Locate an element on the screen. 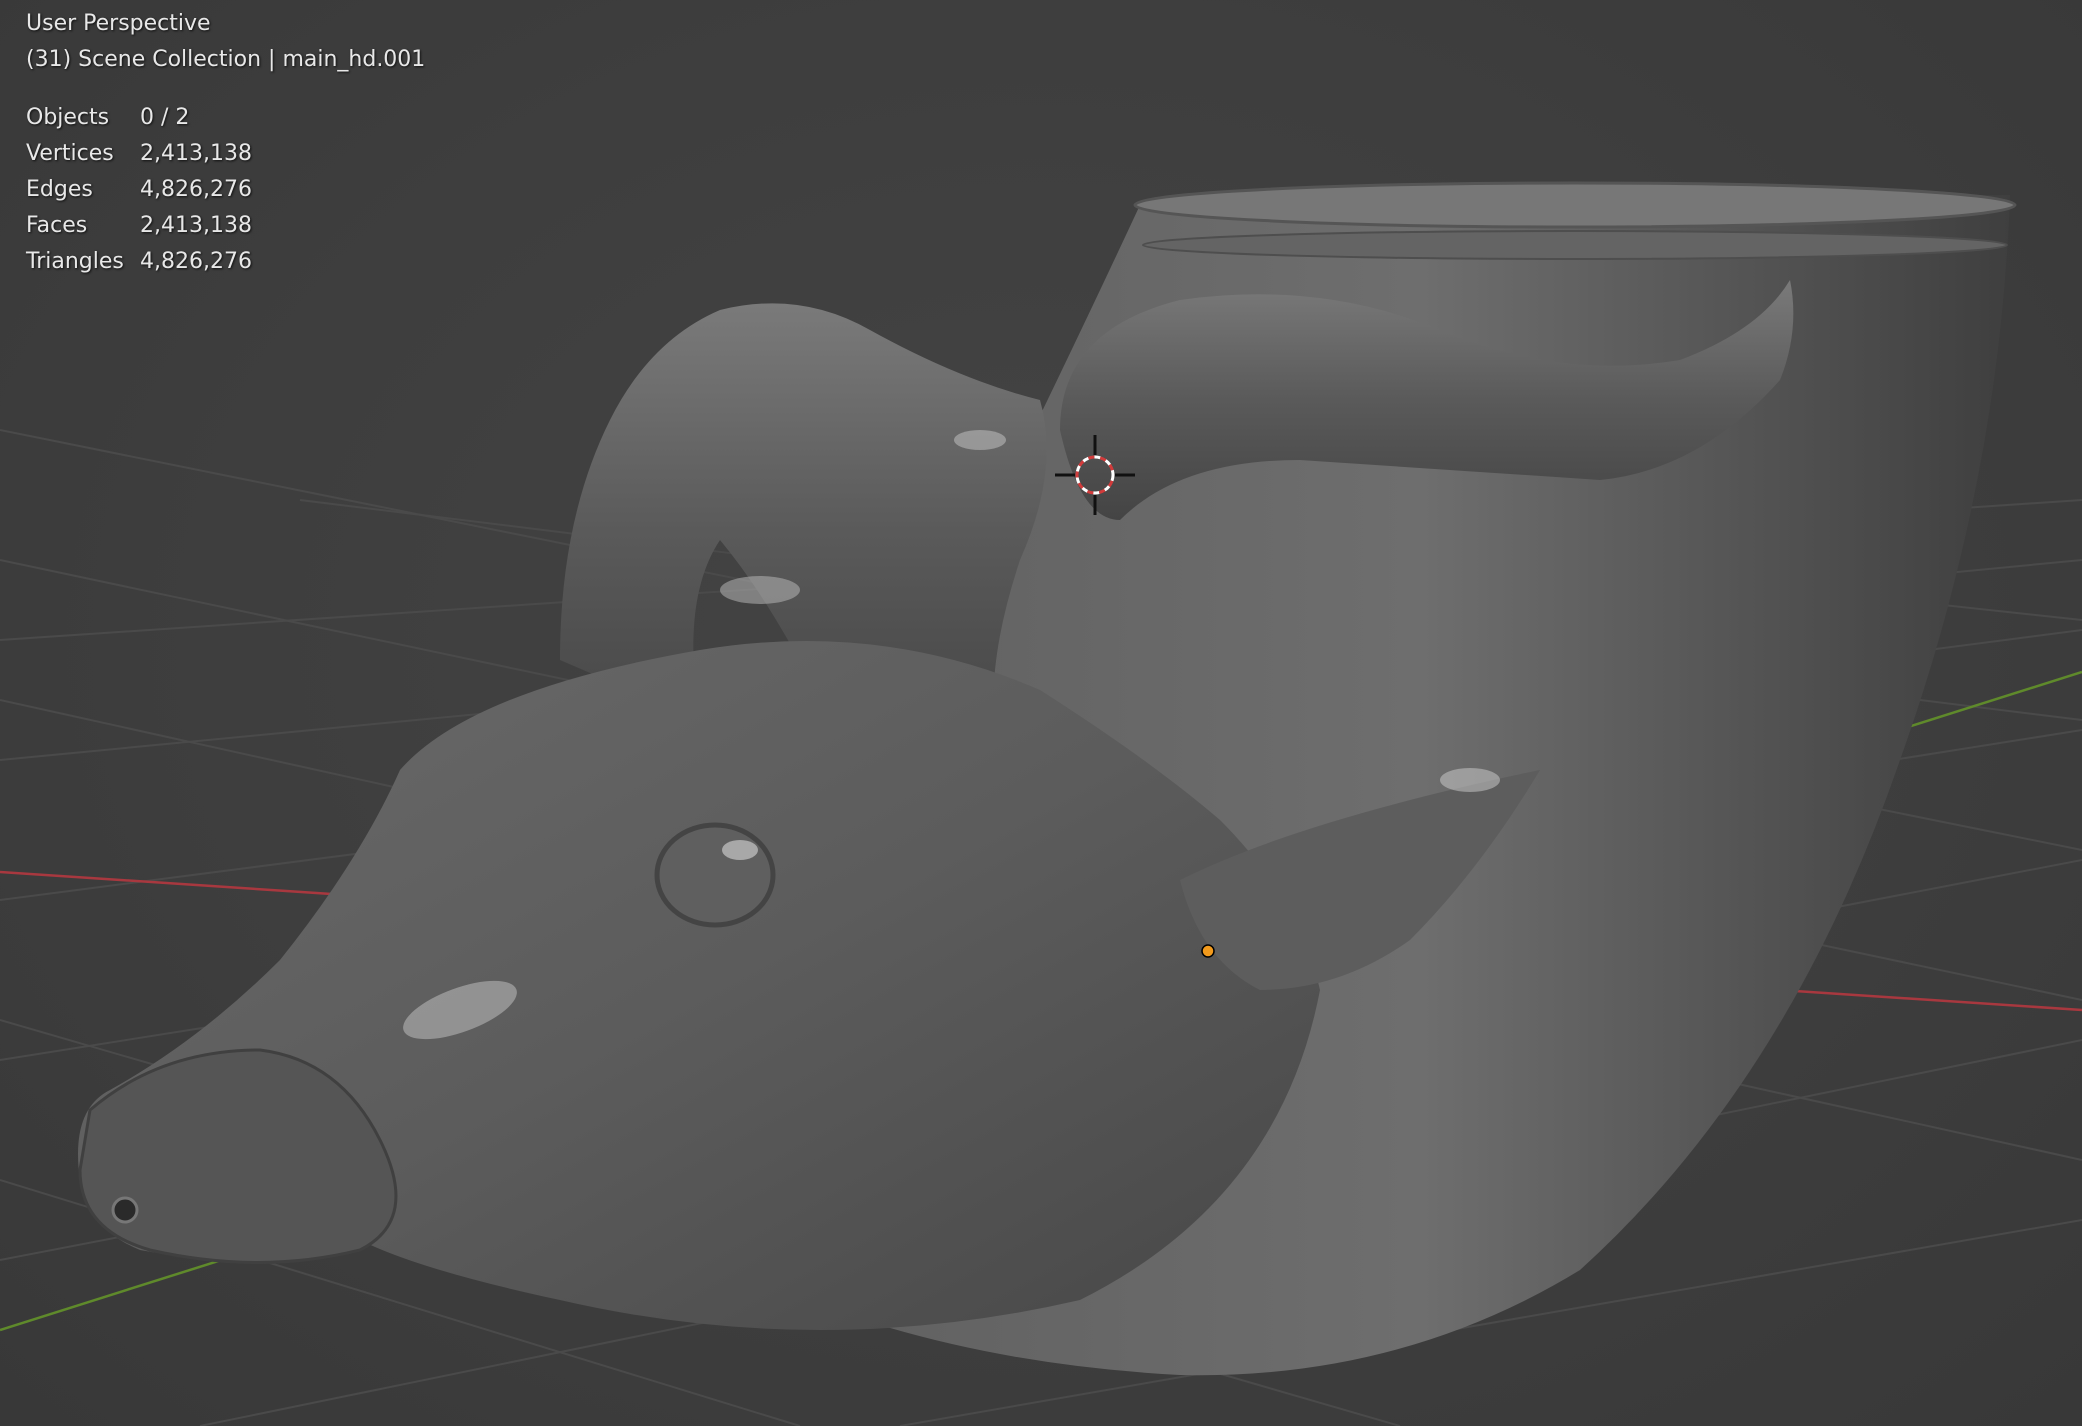 Image resolution: width=2082 pixels, height=1426 pixels. stat-row-edges: Edges 4,826,276 is located at coordinates (225, 190).